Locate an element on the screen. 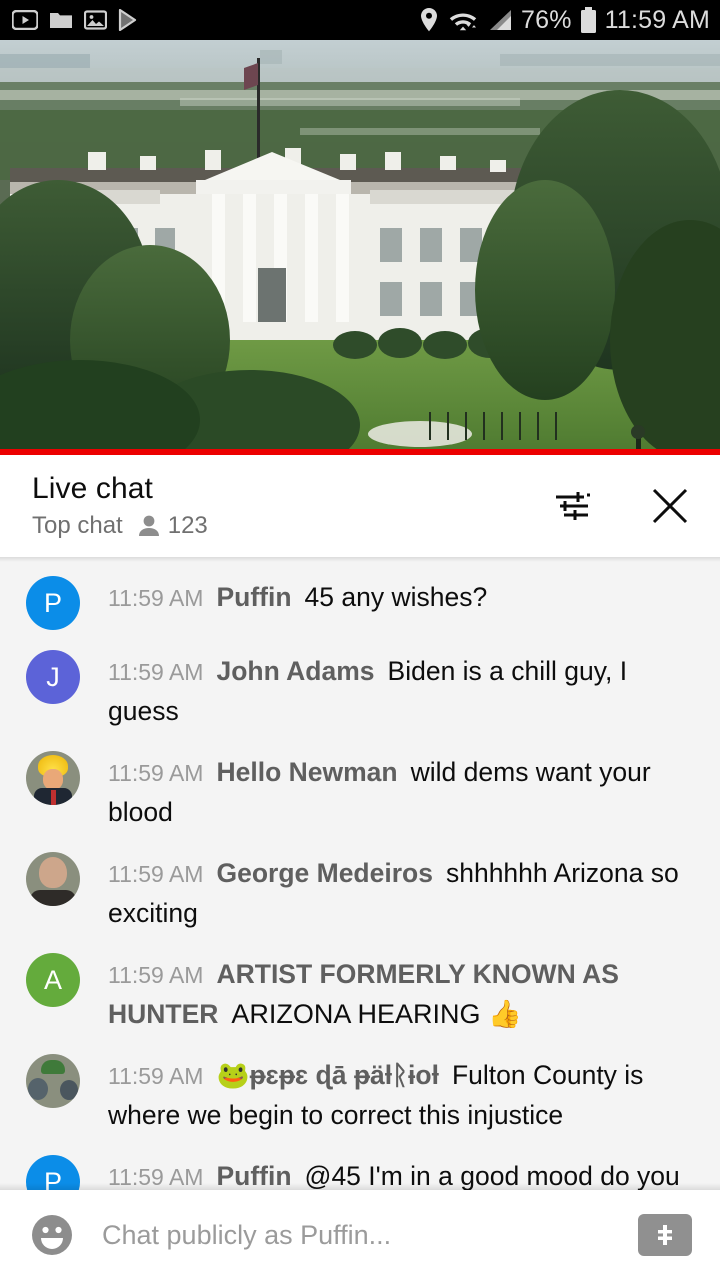 The height and width of the screenshot is (1280, 720). youtube-icon is located at coordinates (25, 20).